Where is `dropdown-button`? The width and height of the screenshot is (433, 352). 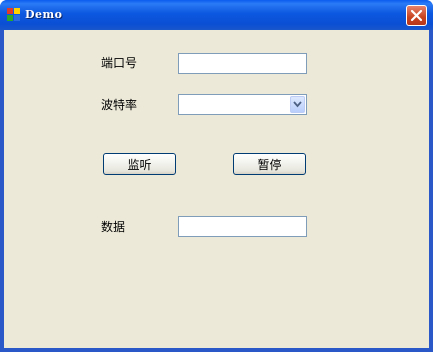
dropdown-button is located at coordinates (297, 104).